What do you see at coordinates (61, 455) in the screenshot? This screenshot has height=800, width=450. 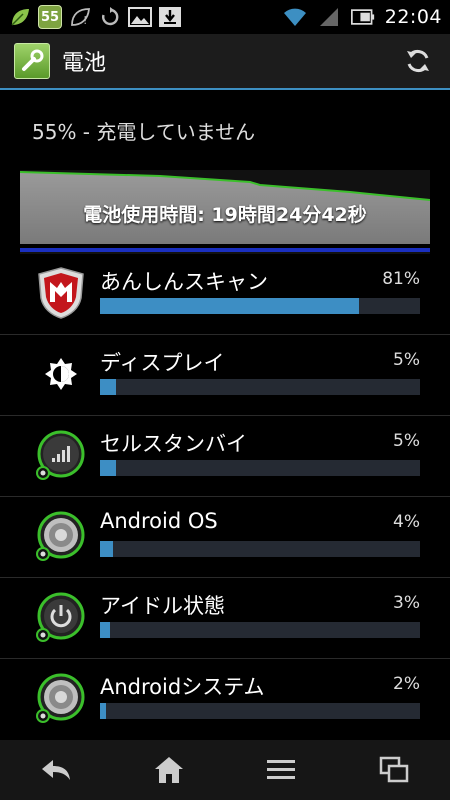 I see `cell-signal-icon` at bounding box center [61, 455].